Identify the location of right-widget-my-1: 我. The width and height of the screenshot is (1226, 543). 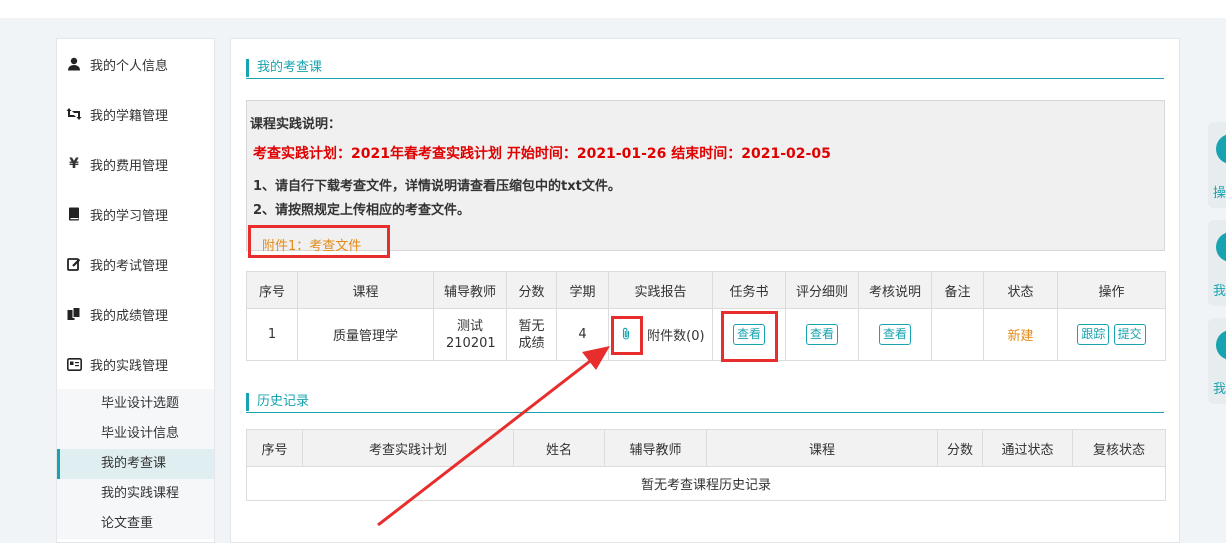
(1217, 263).